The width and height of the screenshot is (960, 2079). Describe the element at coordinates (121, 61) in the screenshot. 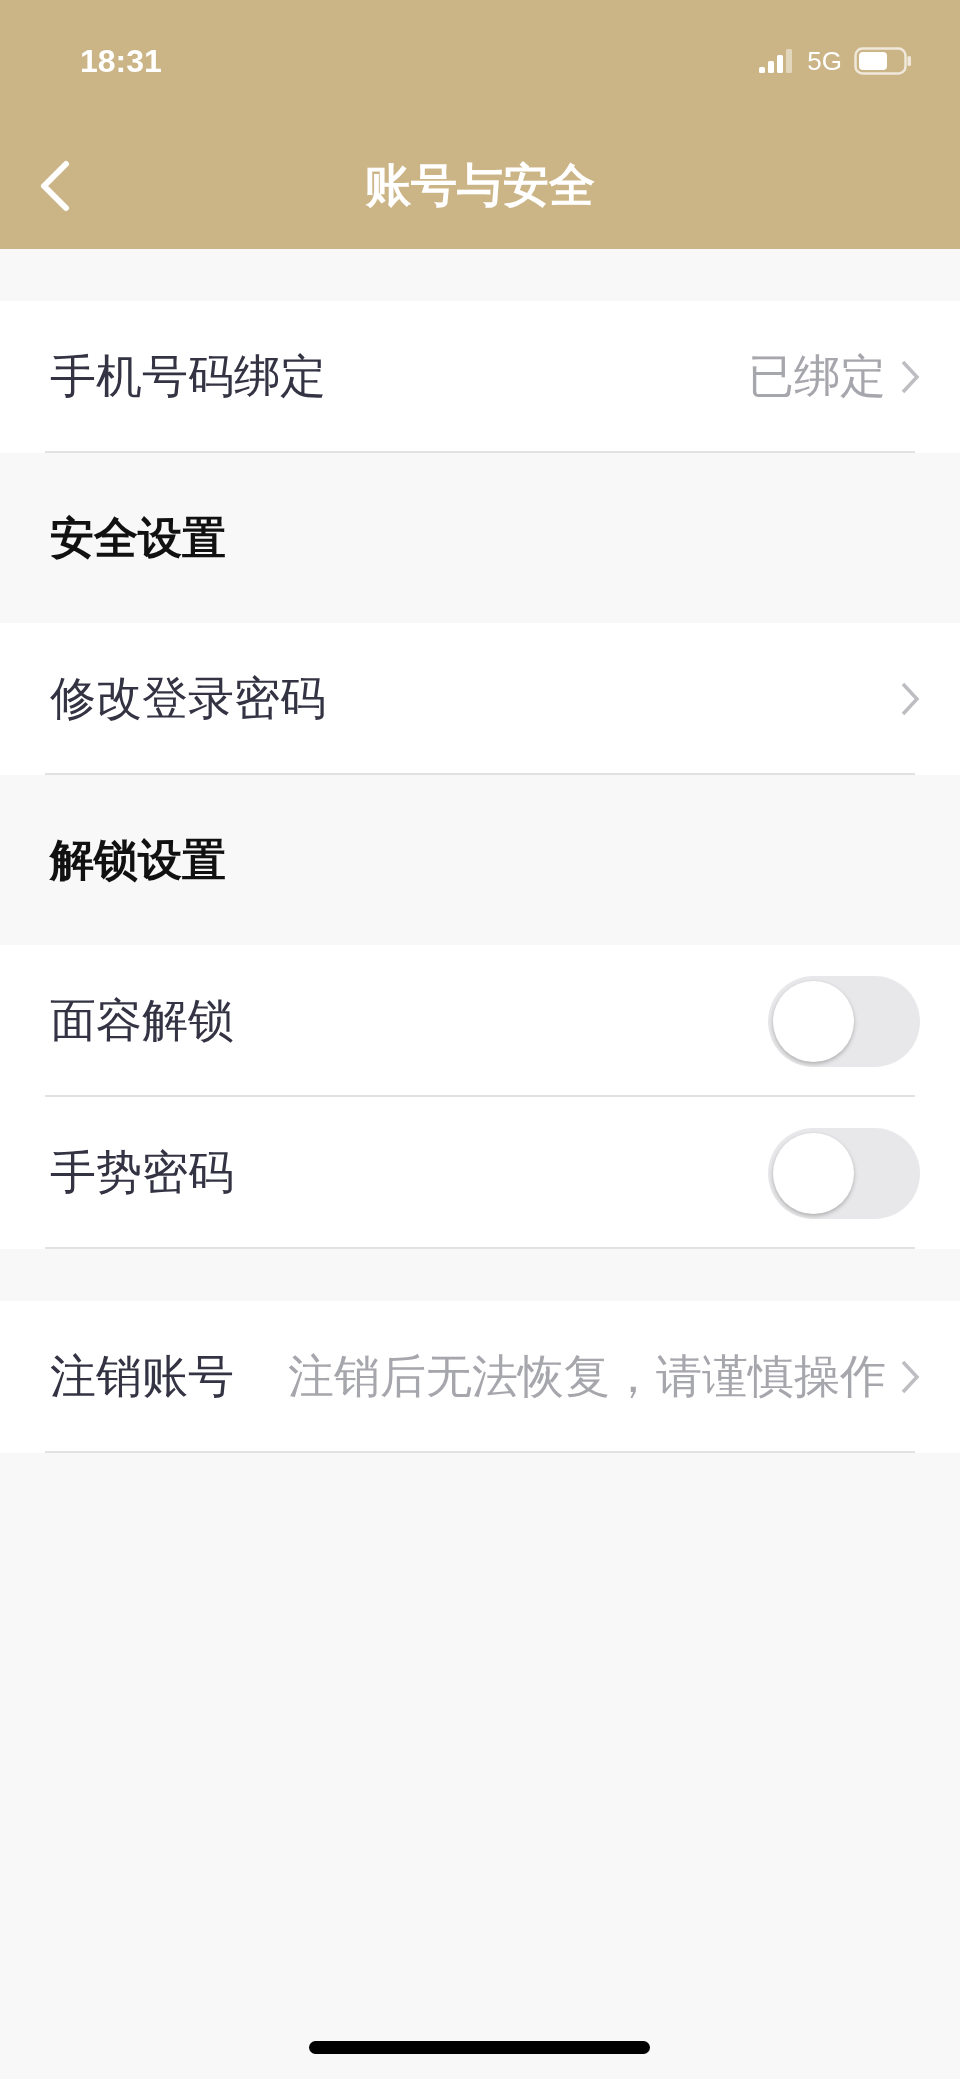

I see `status-time: 18:31` at that location.